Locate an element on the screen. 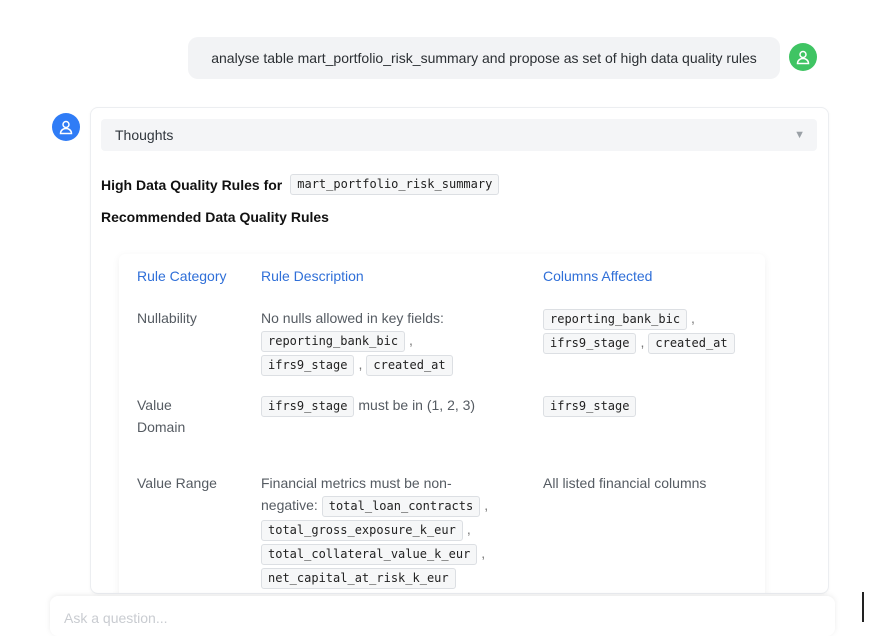  thoughts-toggle: Thoughts ▼ is located at coordinates (459, 135).